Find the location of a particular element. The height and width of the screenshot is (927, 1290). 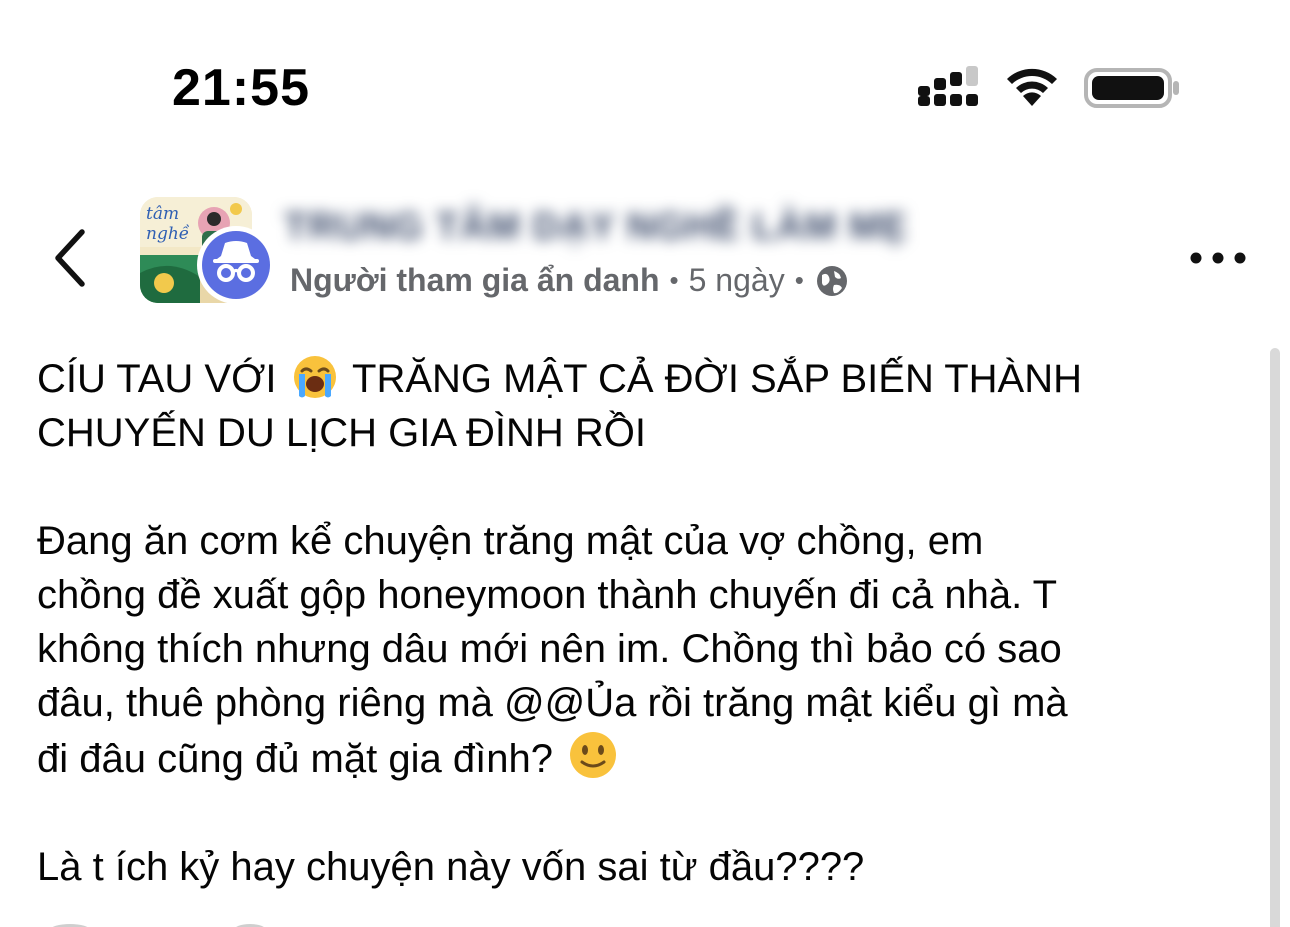

wifi-icon is located at coordinates (1032, 87).